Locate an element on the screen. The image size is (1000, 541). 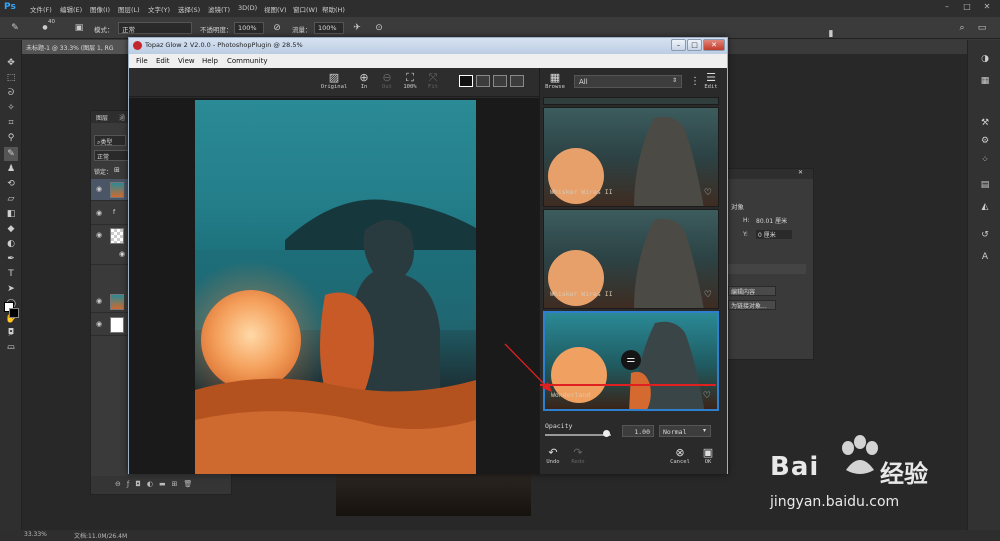
topaz-menu-community: Community is located at coordinates (247, 61).